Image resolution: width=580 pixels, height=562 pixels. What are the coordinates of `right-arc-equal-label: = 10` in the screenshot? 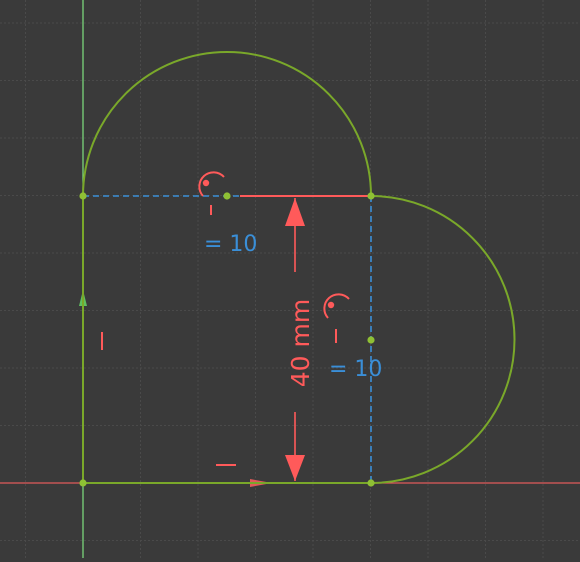 It's located at (355, 369).